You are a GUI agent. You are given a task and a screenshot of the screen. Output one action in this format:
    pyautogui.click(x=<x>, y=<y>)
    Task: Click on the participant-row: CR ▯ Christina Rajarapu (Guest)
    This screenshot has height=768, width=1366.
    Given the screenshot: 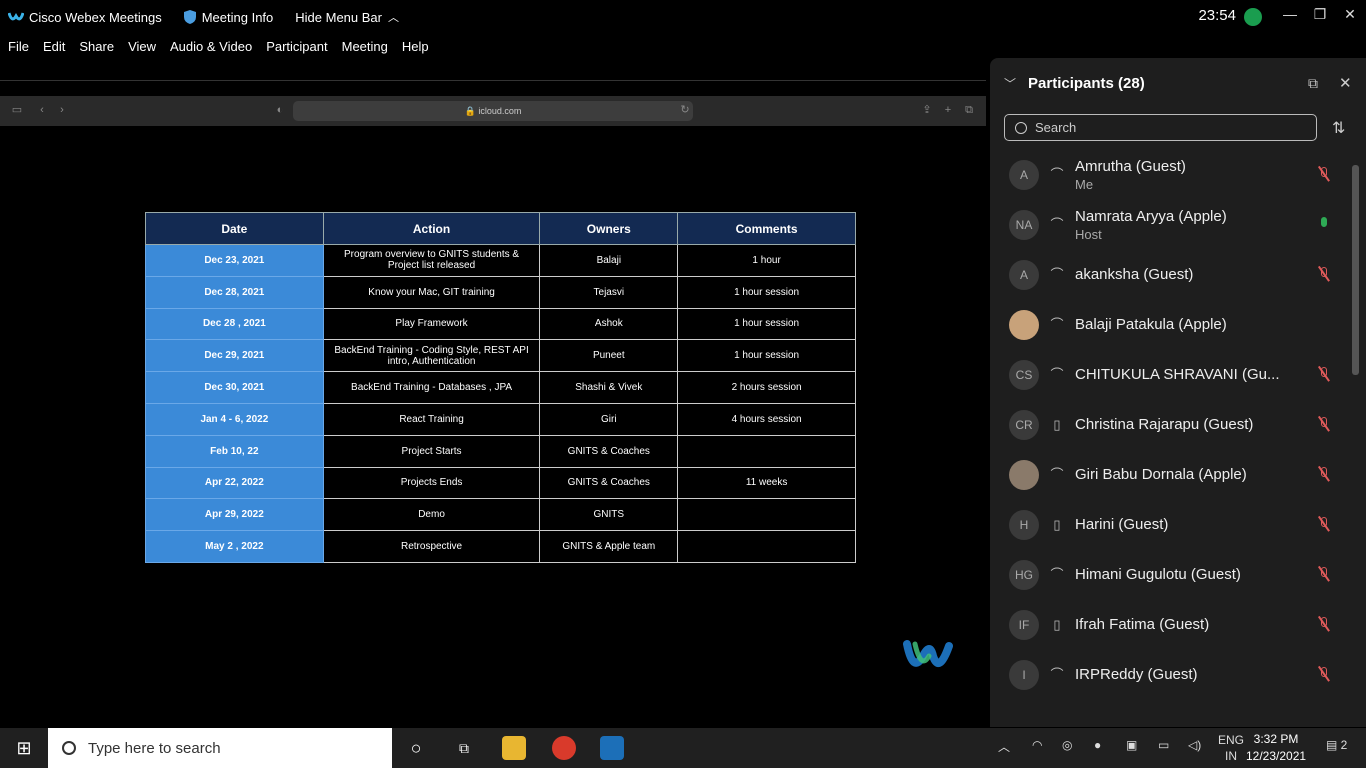 What is the action you would take?
    pyautogui.click(x=1170, y=425)
    